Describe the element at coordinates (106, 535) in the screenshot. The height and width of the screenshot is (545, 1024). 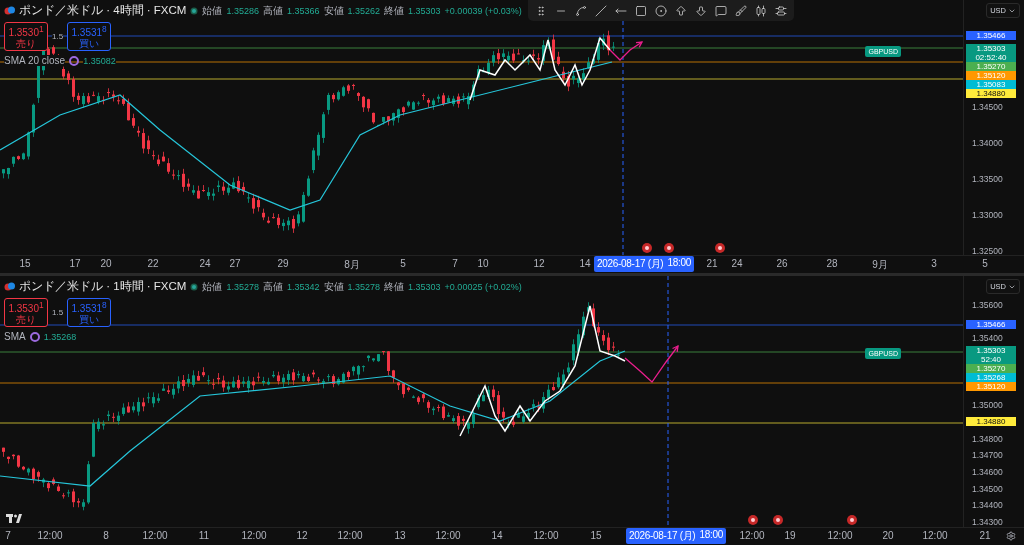
I see `time-label: 8` at that location.